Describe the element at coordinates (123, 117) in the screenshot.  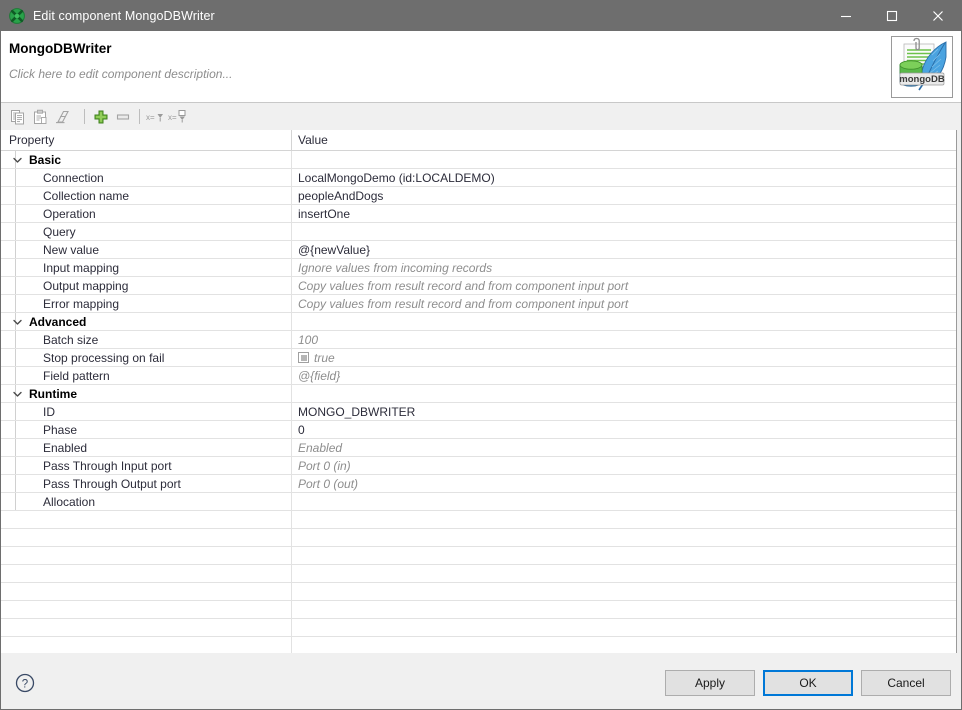
I see `remove-icon` at that location.